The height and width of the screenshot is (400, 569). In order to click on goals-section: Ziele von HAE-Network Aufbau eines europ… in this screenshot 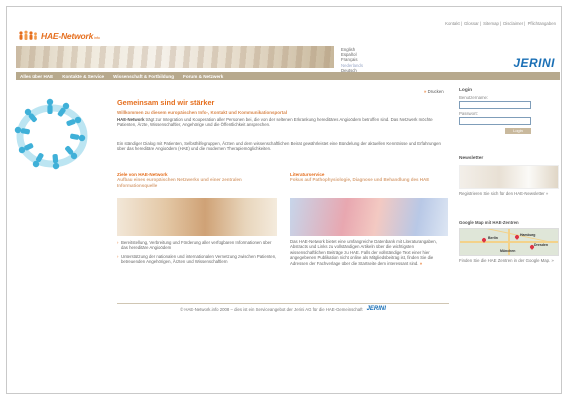, I will do `click(197, 180)`.